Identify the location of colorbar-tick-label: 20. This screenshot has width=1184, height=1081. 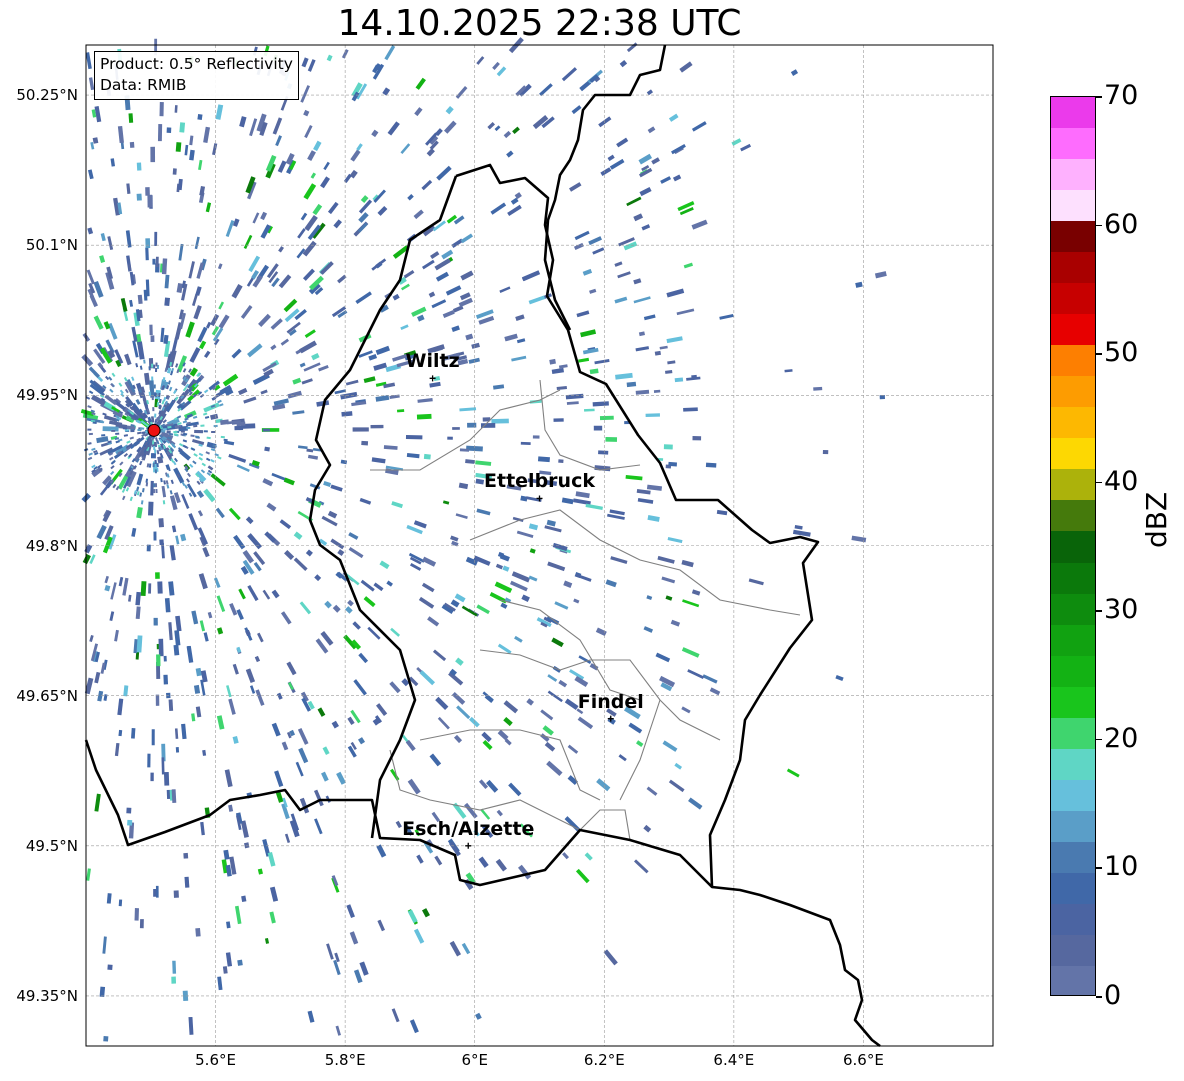
(1121, 738).